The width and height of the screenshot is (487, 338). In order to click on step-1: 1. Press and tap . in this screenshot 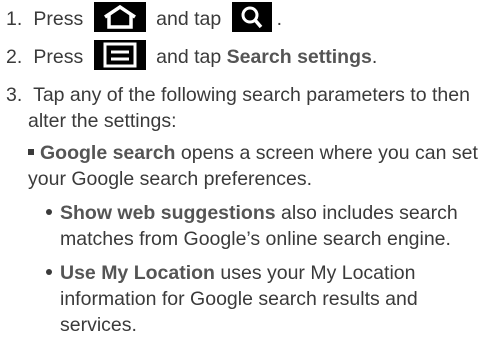, I will do `click(144, 16)`.